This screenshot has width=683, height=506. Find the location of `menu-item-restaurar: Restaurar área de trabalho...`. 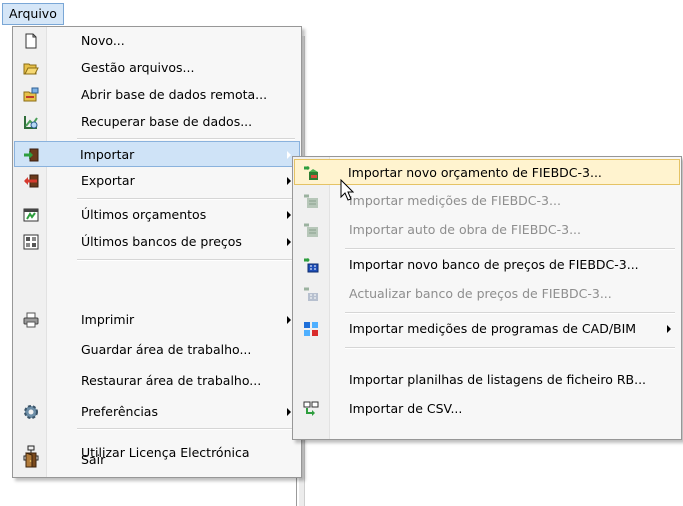

menu-item-restaurar: Restaurar área de trabalho... is located at coordinates (157, 381).